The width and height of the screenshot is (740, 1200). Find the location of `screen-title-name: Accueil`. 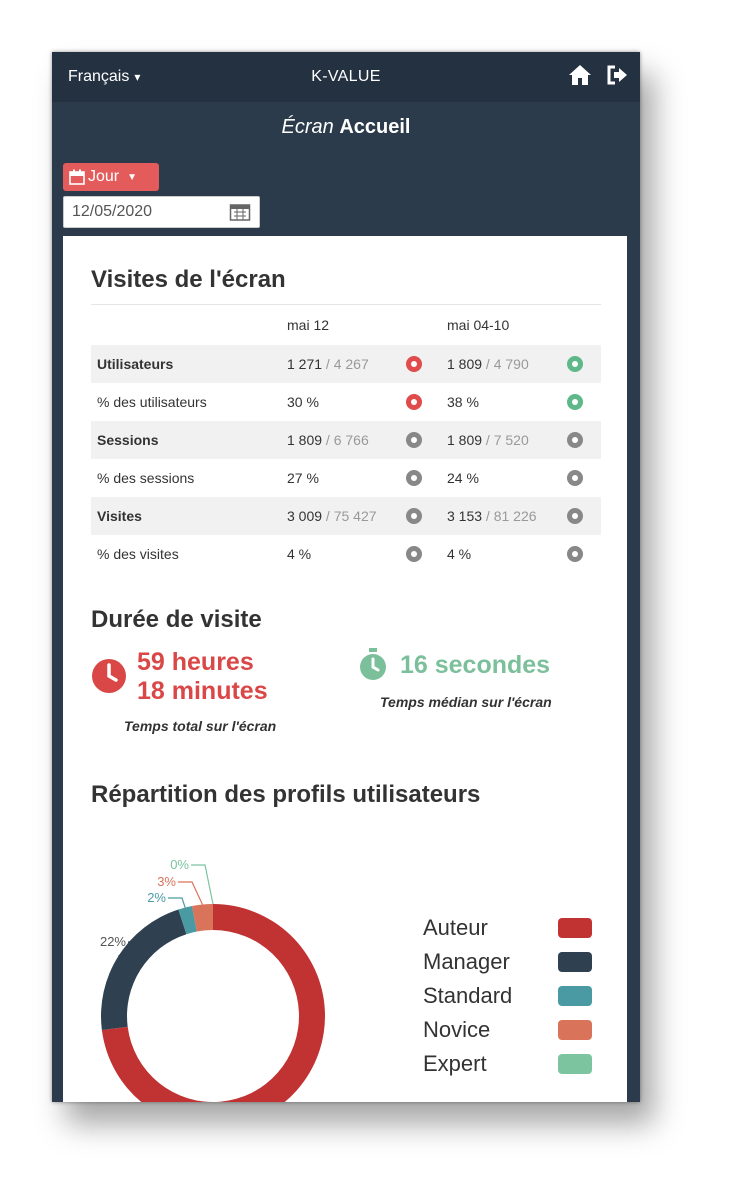

screen-title-name: Accueil is located at coordinates (375, 127).